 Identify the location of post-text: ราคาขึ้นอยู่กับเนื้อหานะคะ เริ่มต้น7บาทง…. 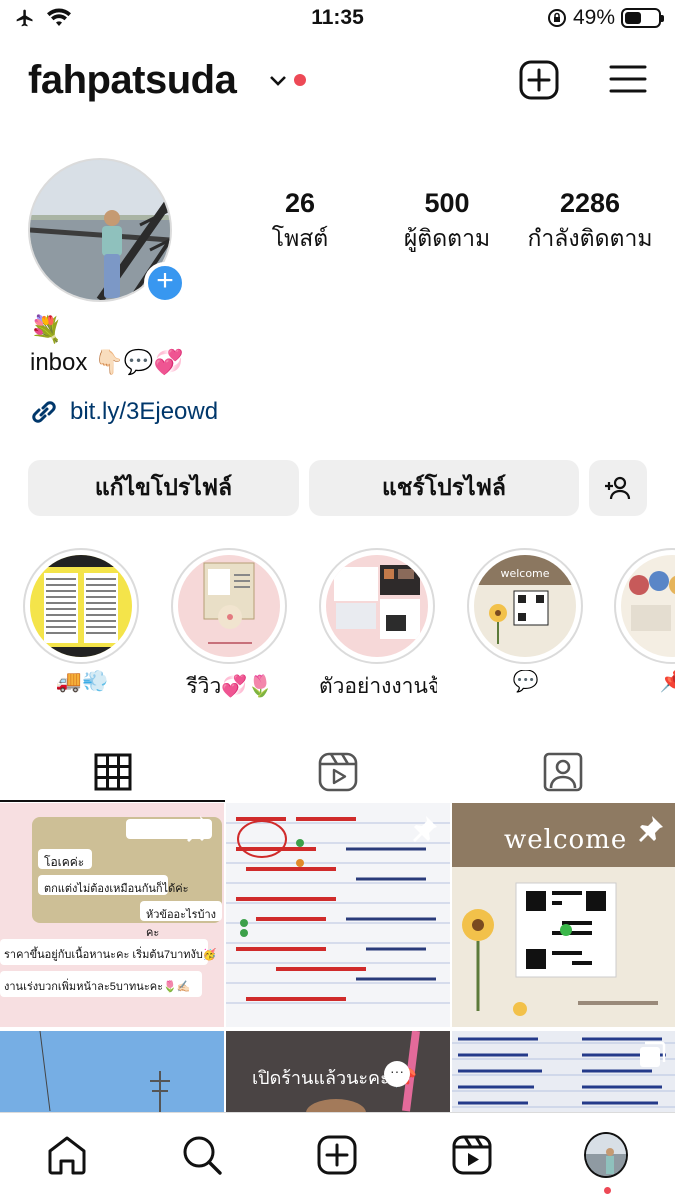
(110, 955).